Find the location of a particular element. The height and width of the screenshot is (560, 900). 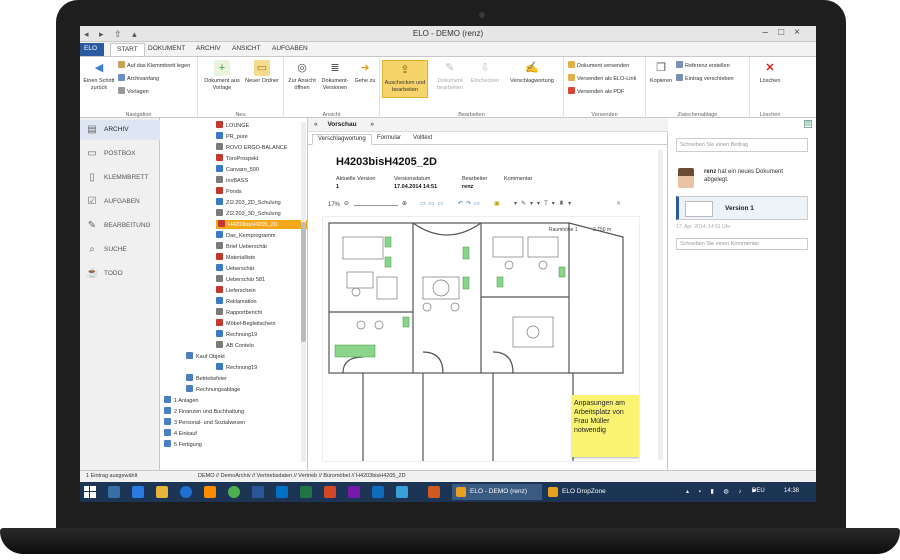

nav-item-aufgaben: ☑ AUFGABEN is located at coordinates (120, 202).